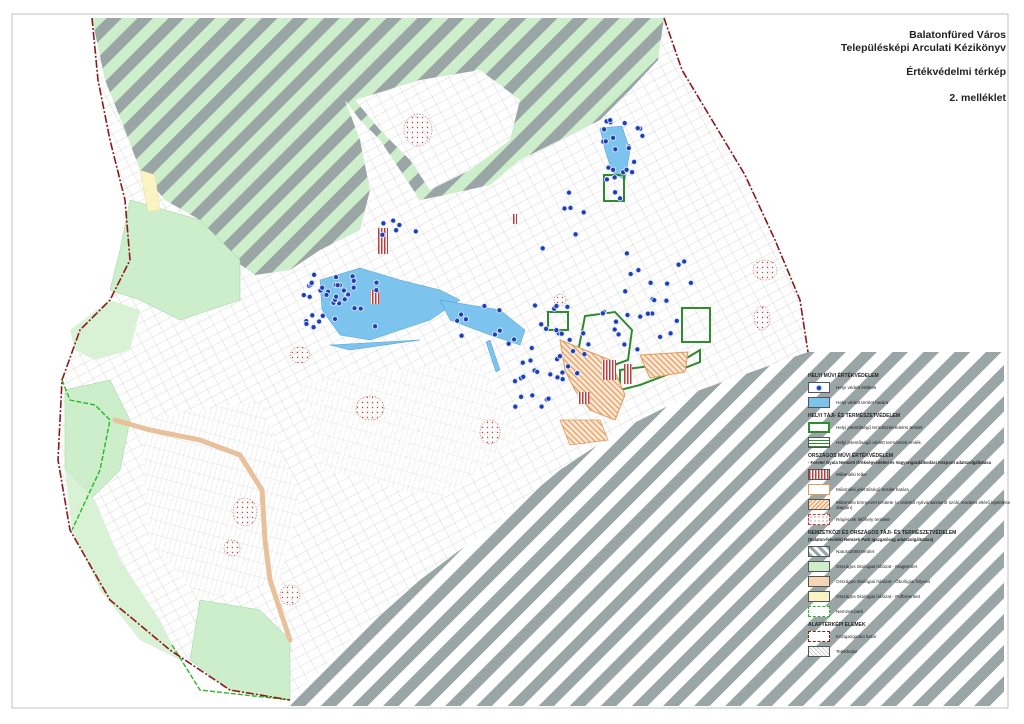 The height and width of the screenshot is (724, 1024). I want to click on buffer-swatch, so click(819, 596).